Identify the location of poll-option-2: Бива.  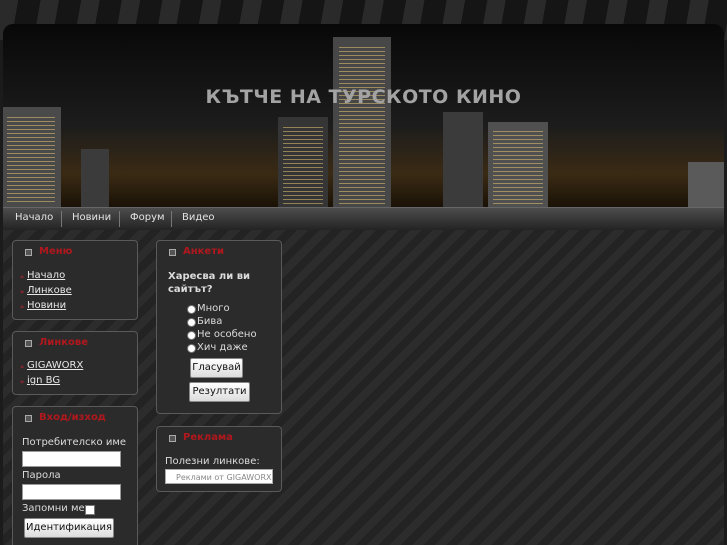
(210, 321).